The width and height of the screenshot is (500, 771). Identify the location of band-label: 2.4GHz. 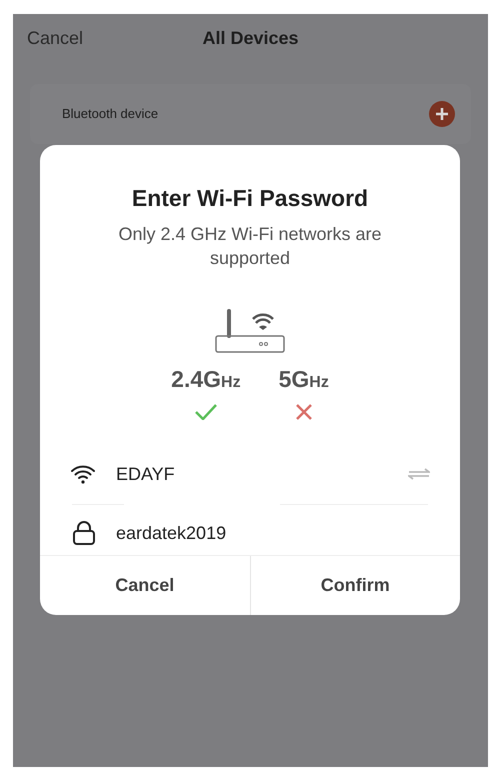
(206, 379).